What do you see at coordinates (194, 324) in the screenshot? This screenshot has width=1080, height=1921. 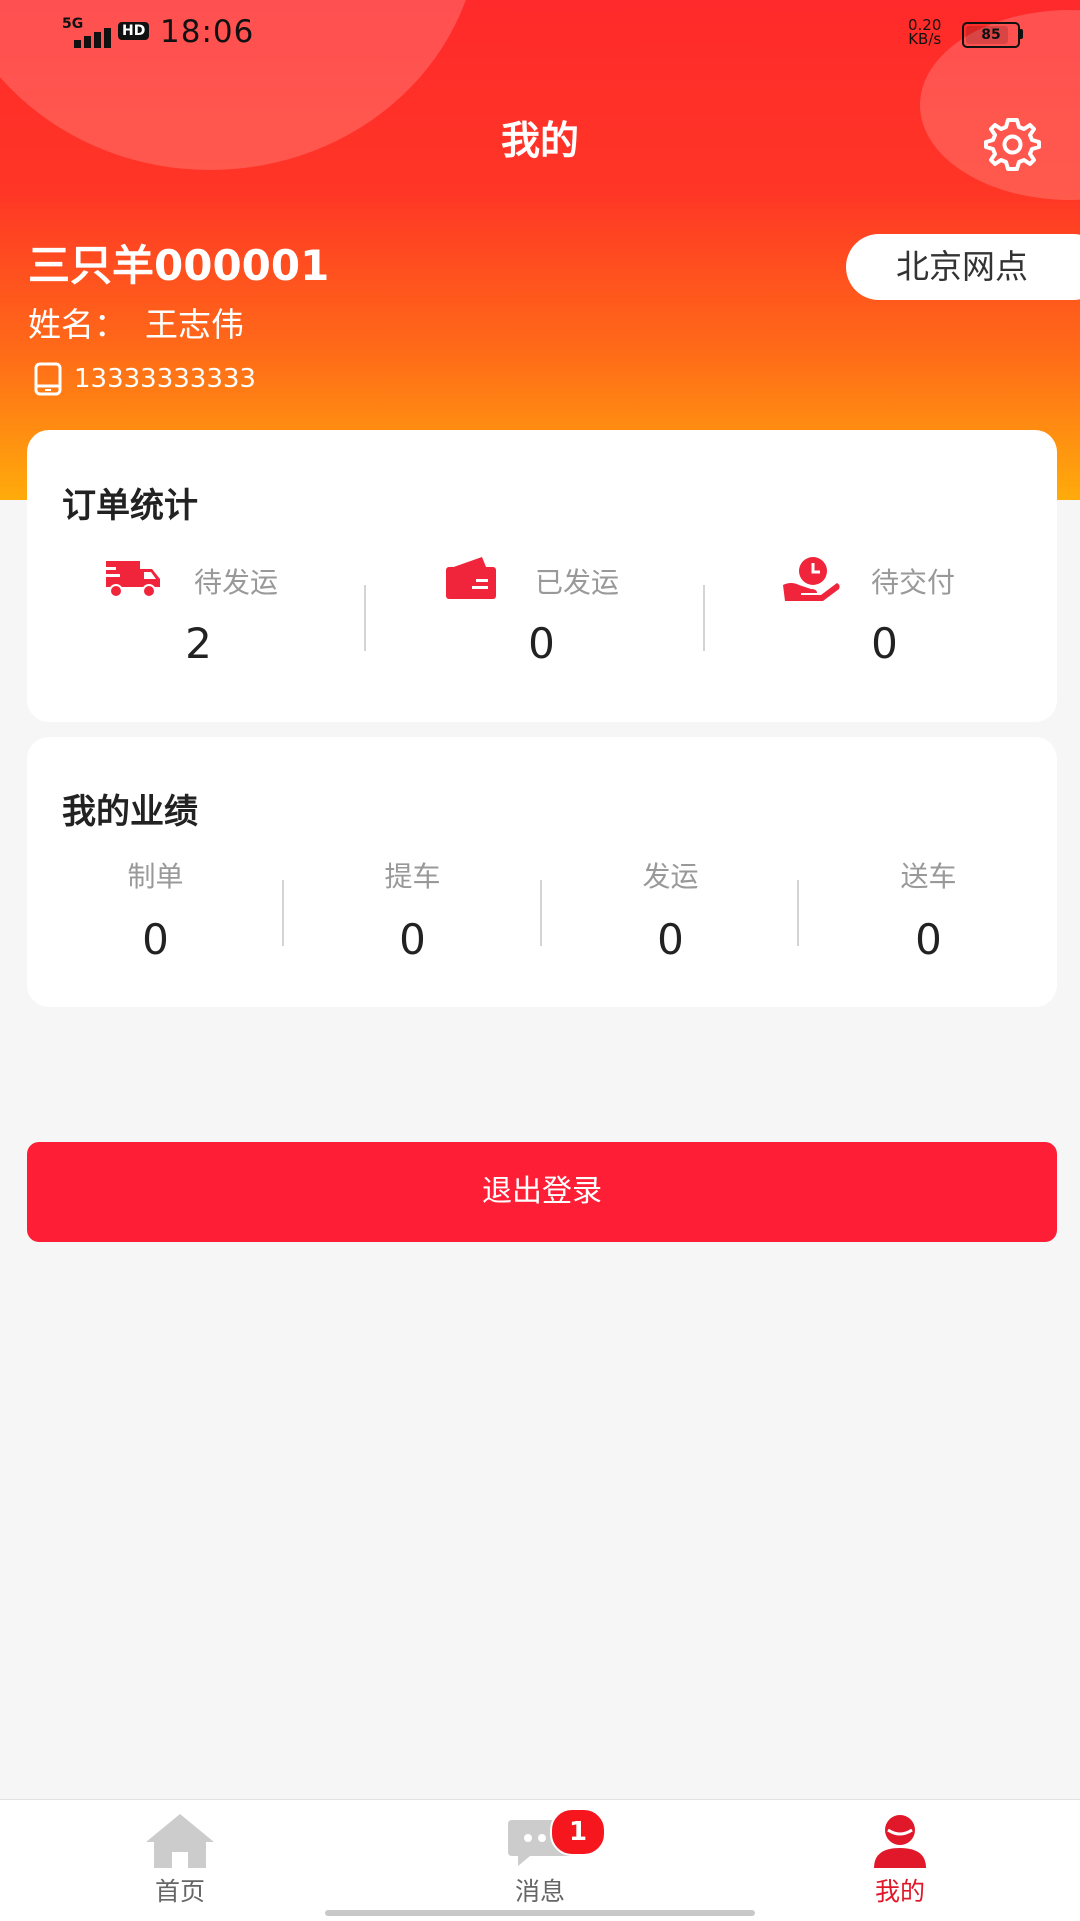 I see `user-name: 王志伟` at bounding box center [194, 324].